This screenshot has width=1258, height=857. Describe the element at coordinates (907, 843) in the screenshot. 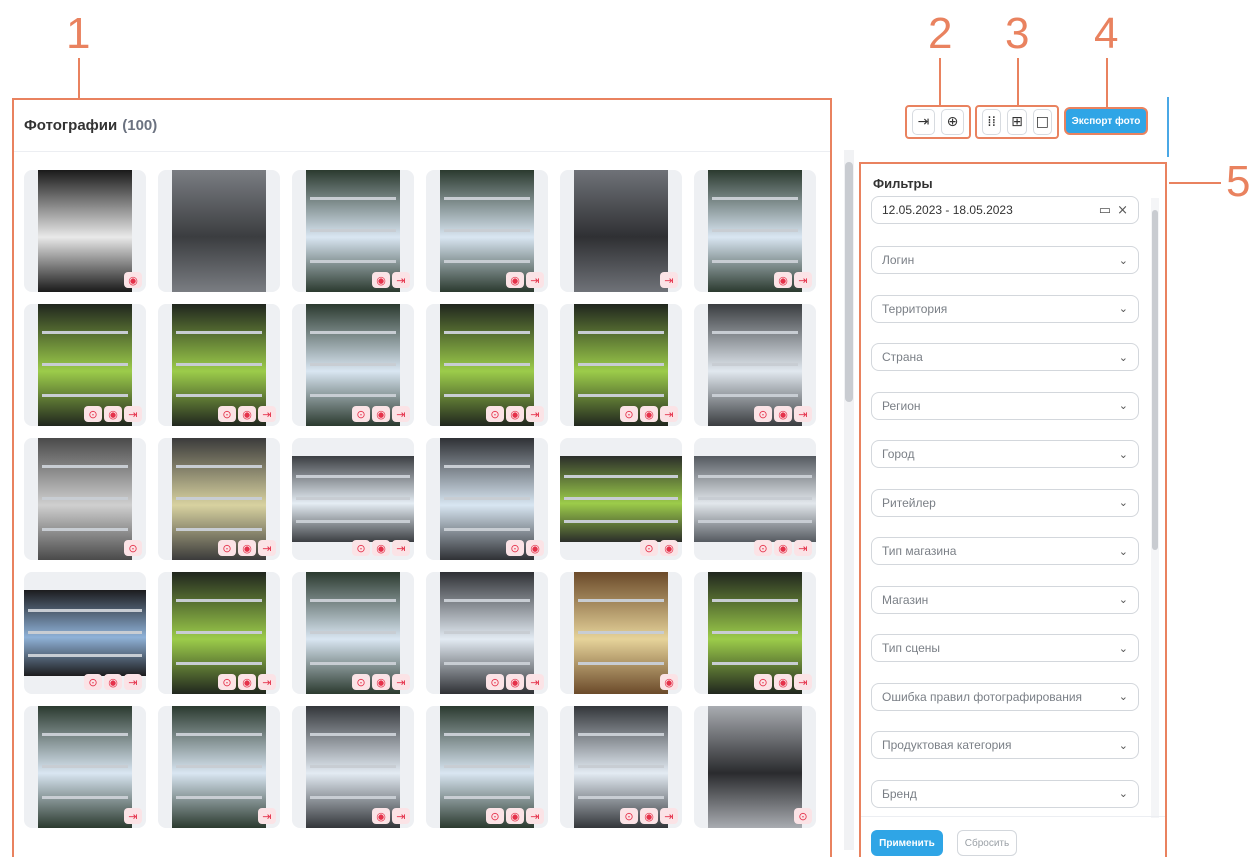

I see `apply-button: Применить` at that location.